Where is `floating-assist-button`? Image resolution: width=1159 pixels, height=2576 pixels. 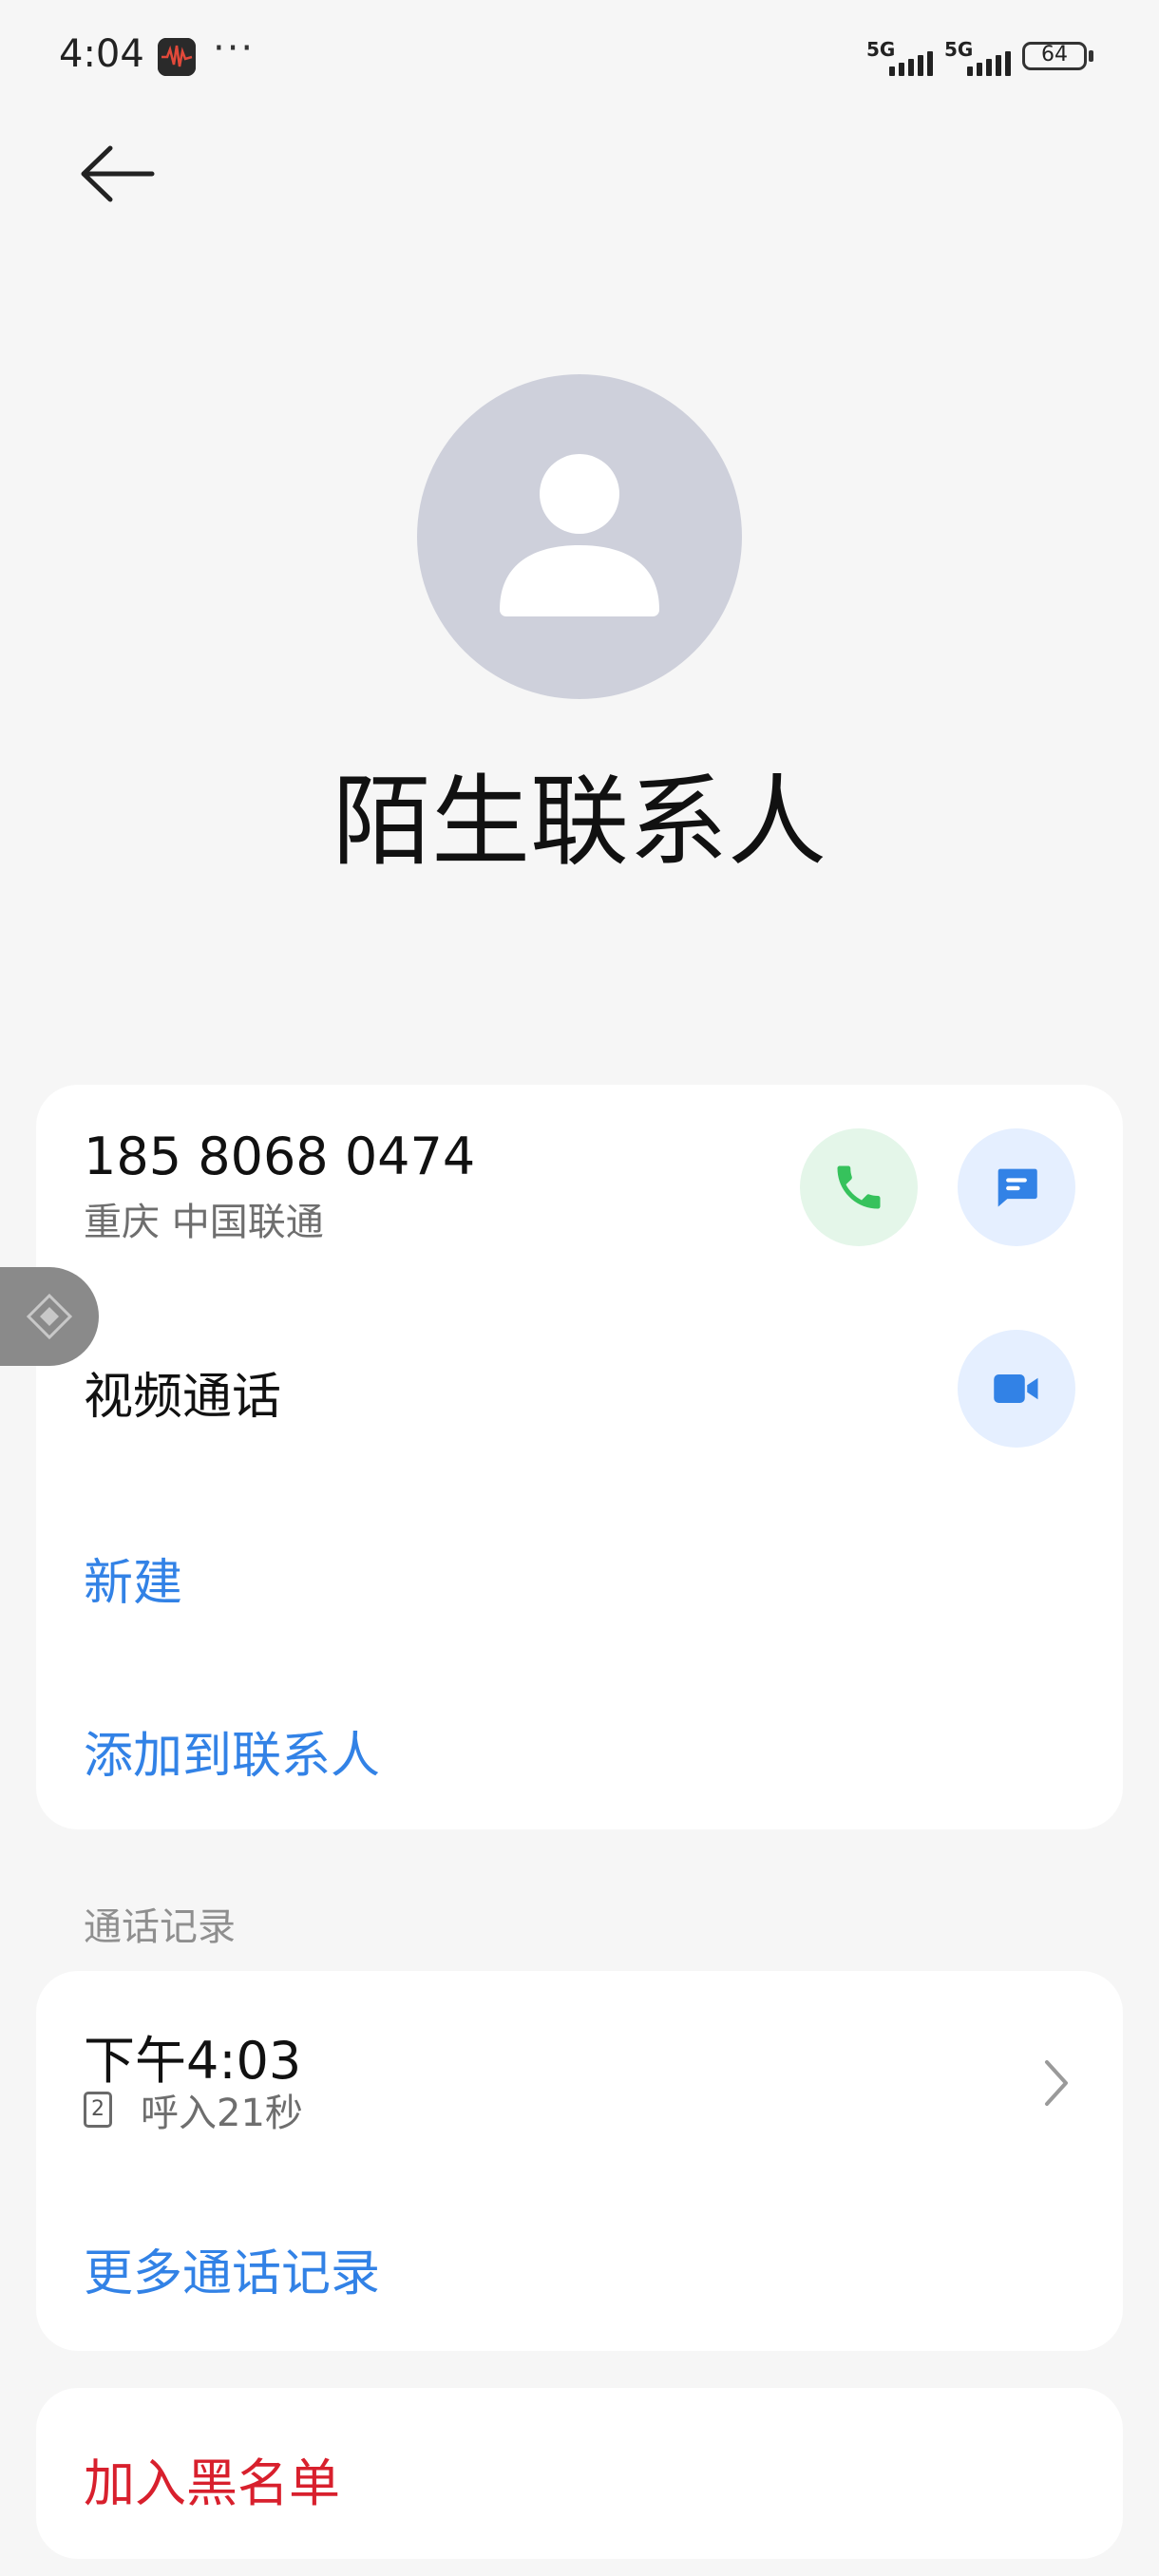 floating-assist-button is located at coordinates (49, 1316).